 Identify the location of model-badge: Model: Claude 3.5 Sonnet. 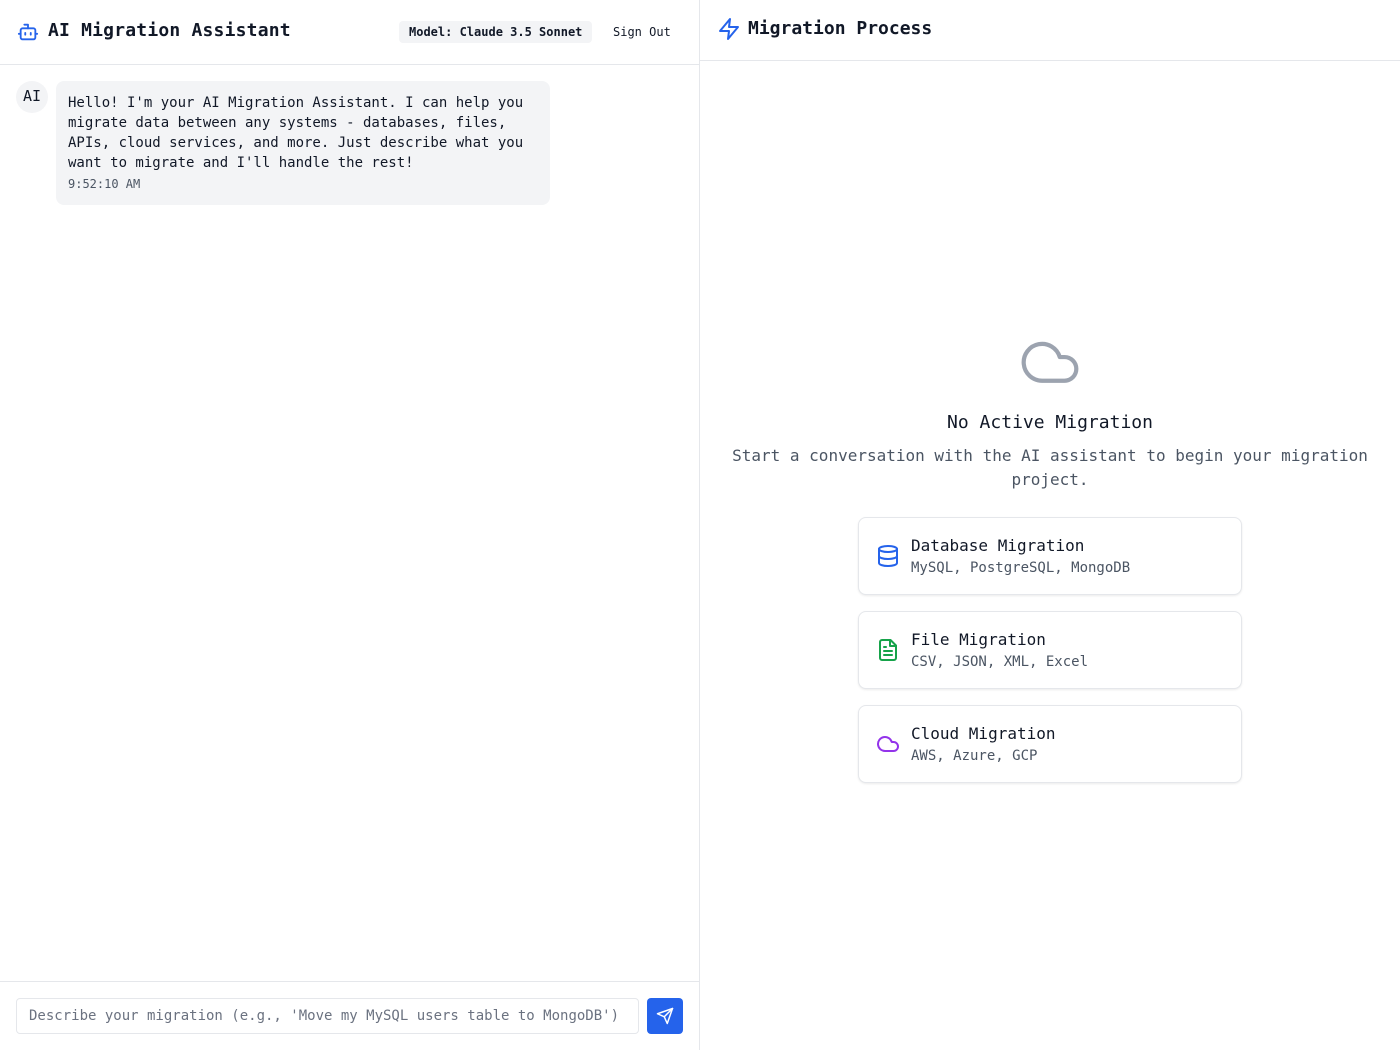
(496, 32).